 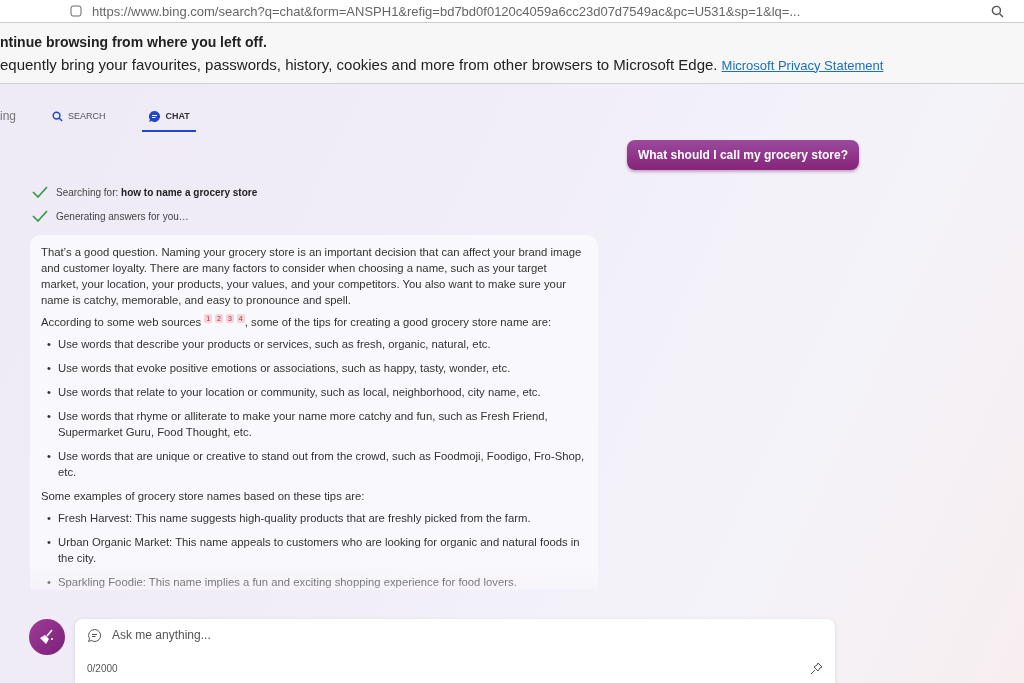 What do you see at coordinates (79, 117) in the screenshot?
I see `tab: SEARCH` at bounding box center [79, 117].